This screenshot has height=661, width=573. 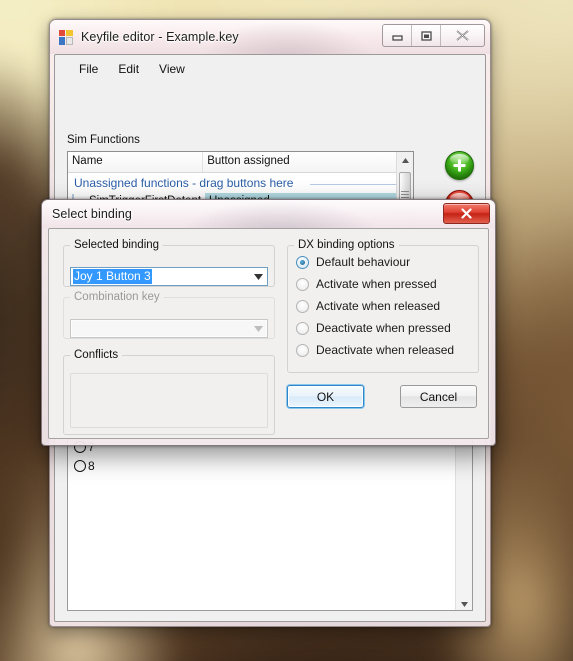 What do you see at coordinates (91, 466) in the screenshot?
I see `key-name: 8` at bounding box center [91, 466].